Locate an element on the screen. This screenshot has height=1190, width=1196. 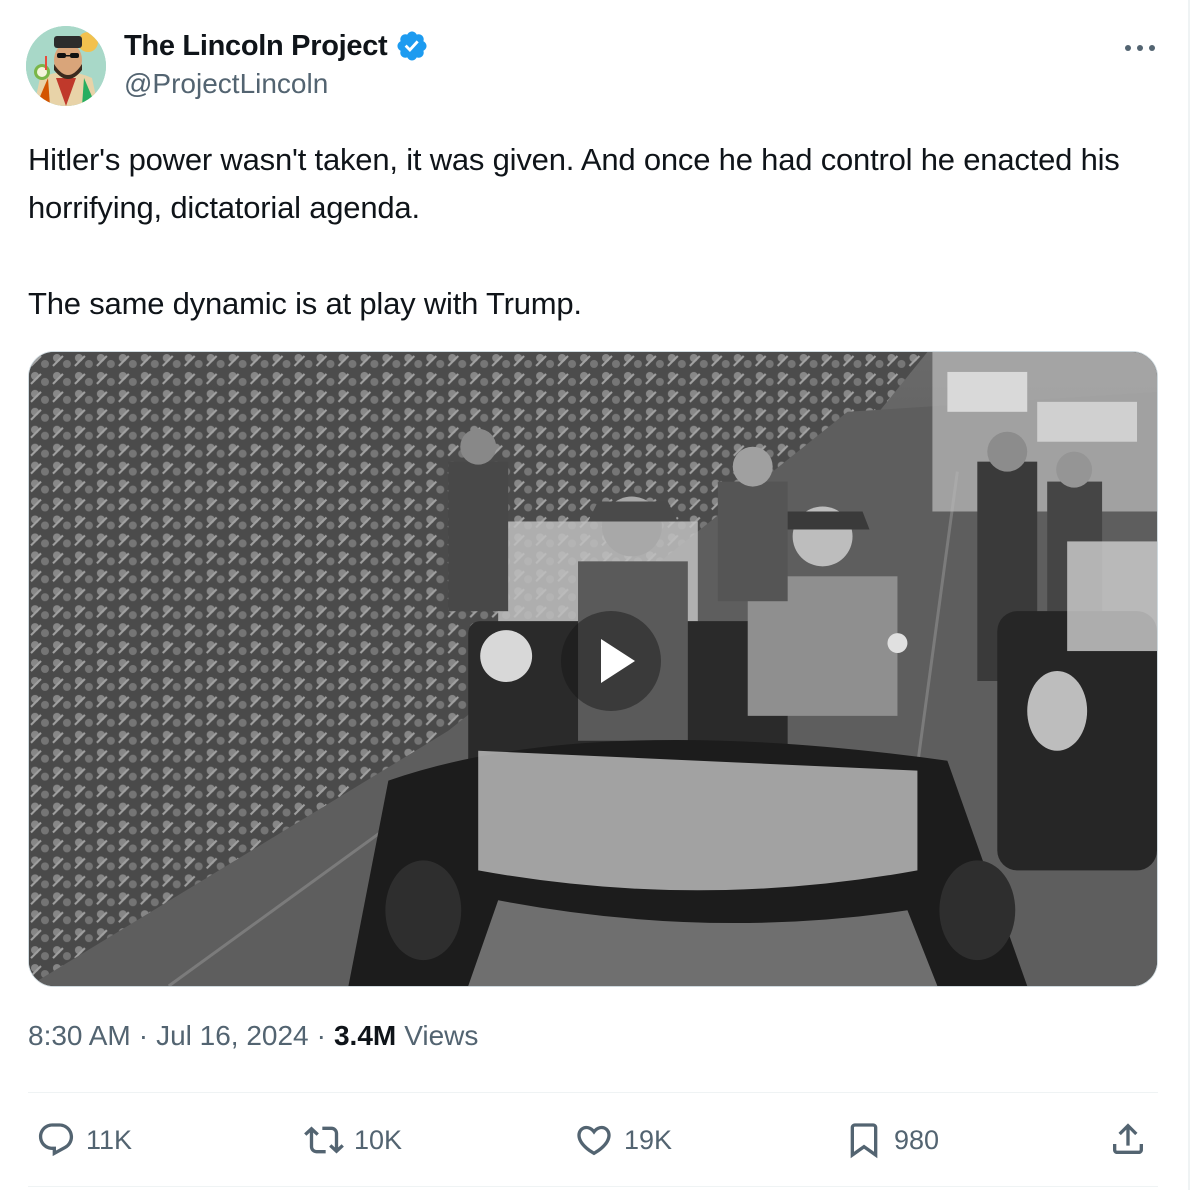
avatar is located at coordinates (66, 66).